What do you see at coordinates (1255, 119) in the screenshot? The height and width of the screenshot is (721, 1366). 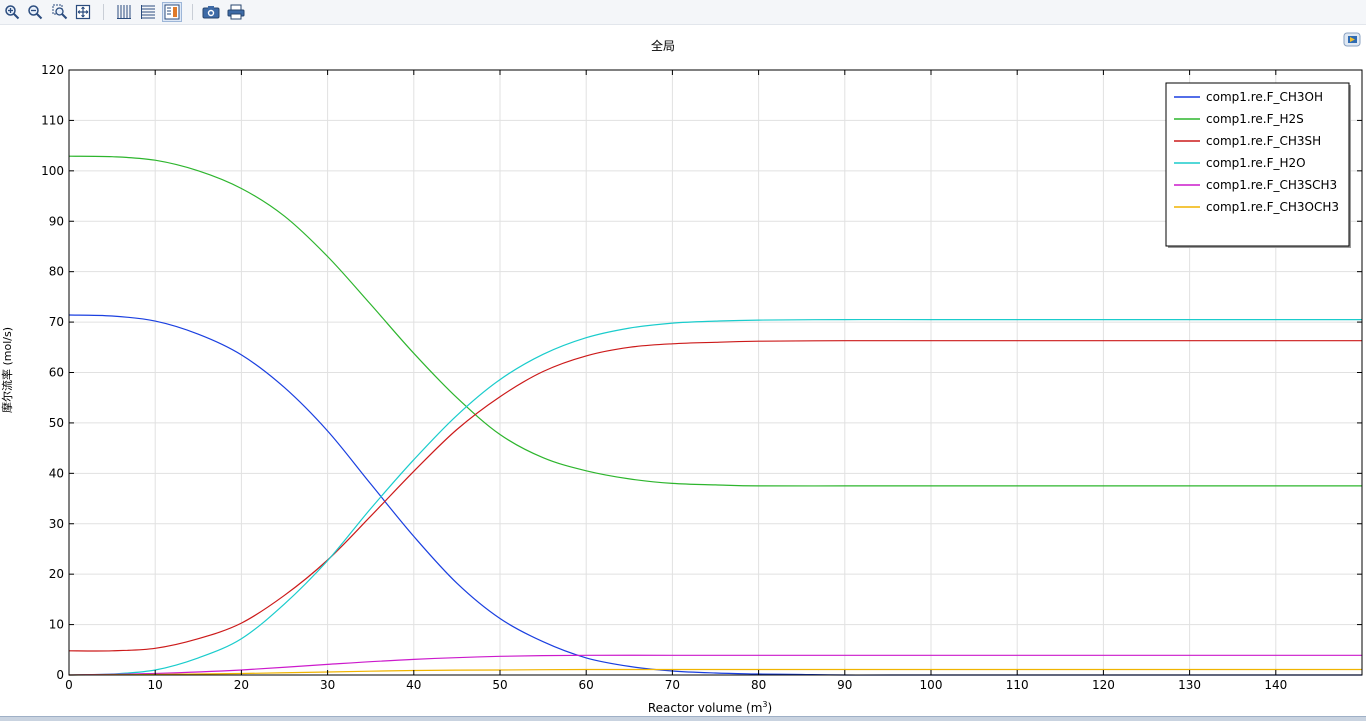 I see `legend-label: comp1.re.F_H2S` at bounding box center [1255, 119].